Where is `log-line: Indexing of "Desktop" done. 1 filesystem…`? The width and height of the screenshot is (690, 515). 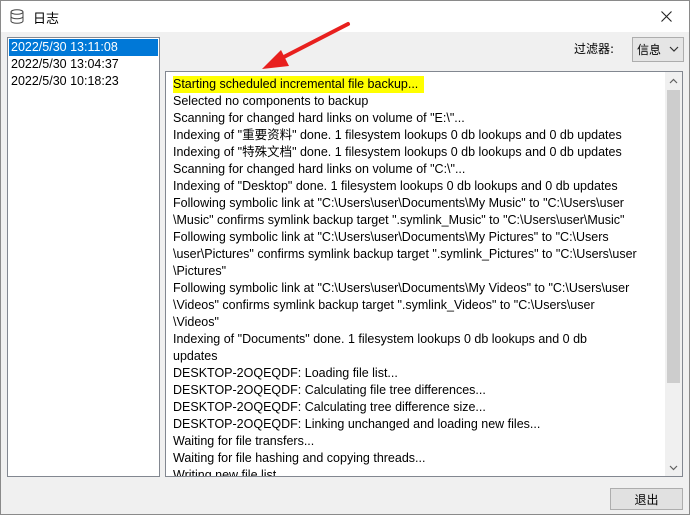
log-line: Indexing of "Desktop" done. 1 filesystem… is located at coordinates (395, 186).